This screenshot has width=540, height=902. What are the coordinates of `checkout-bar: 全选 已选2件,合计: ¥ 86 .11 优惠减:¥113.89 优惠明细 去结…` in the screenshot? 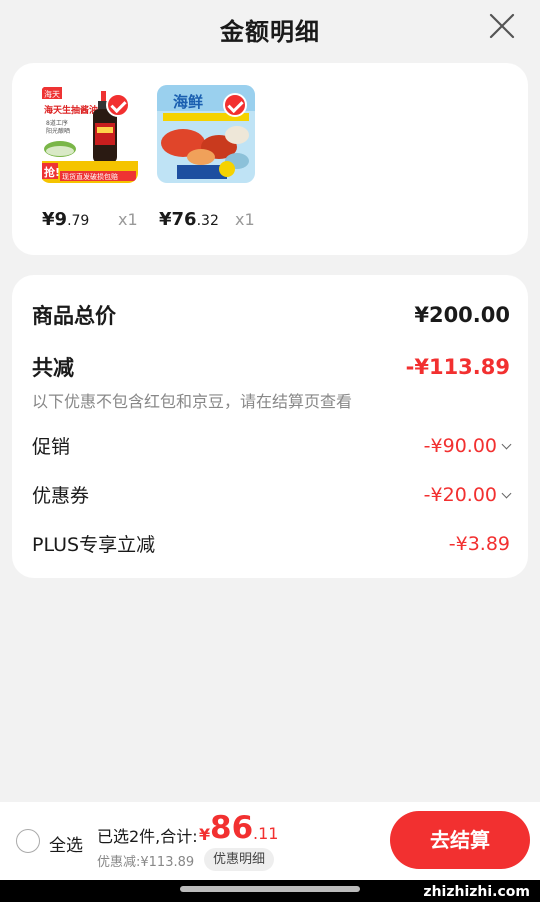 It's located at (270, 841).